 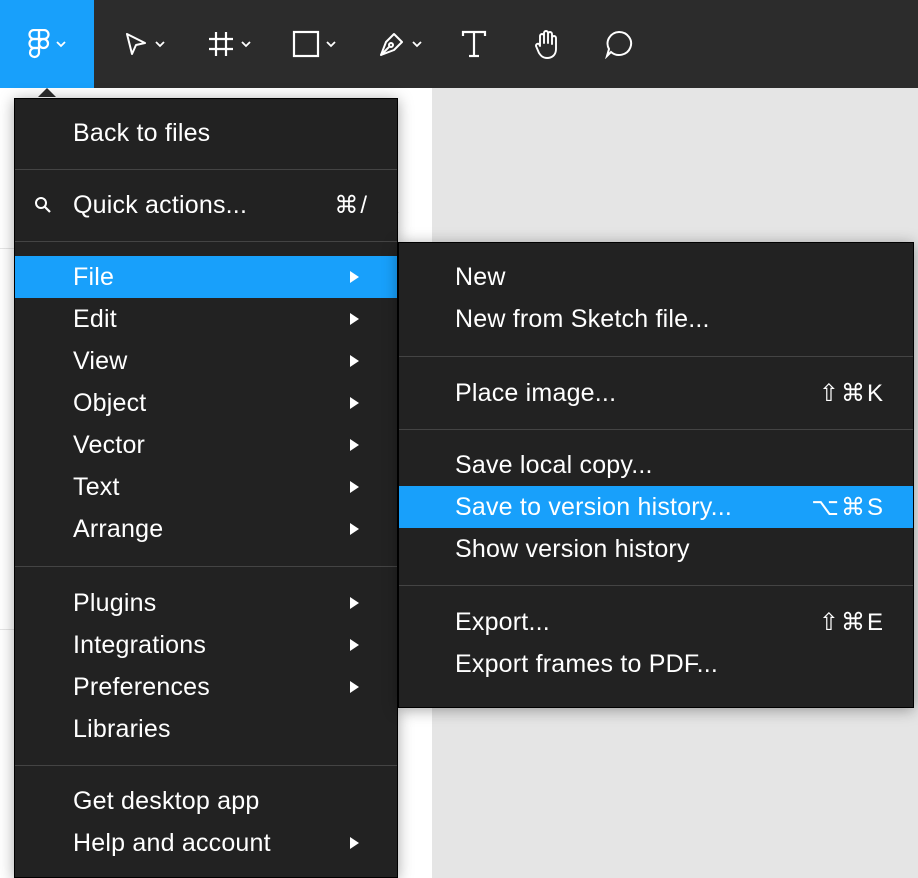 I want to click on menu-item-new: New, so click(x=656, y=277).